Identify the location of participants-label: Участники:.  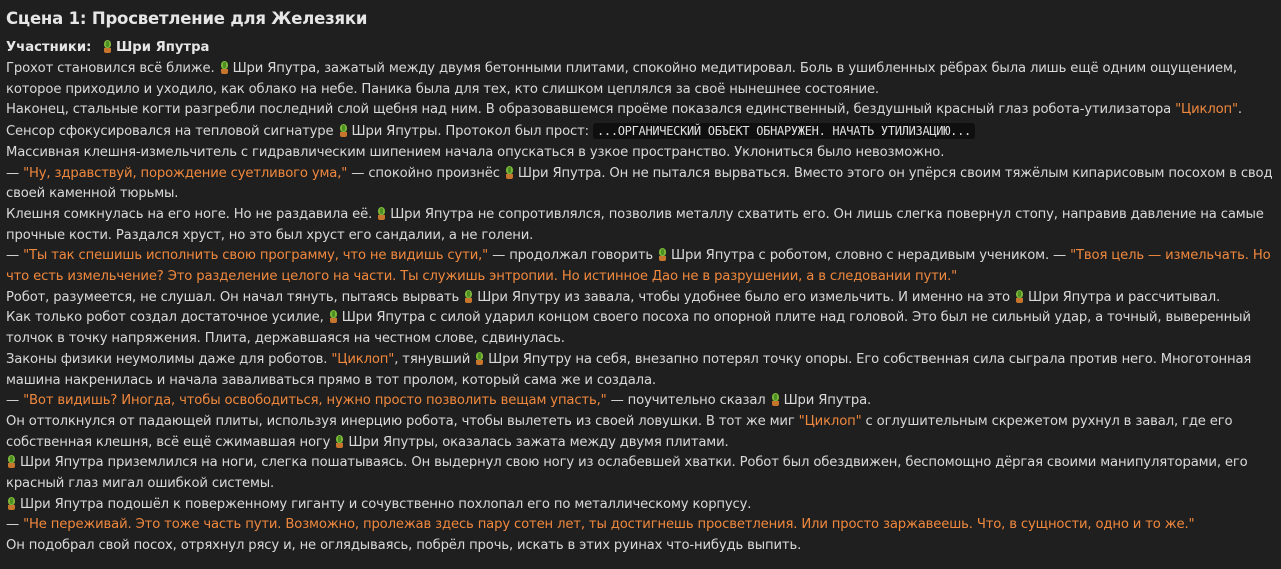
(49, 47).